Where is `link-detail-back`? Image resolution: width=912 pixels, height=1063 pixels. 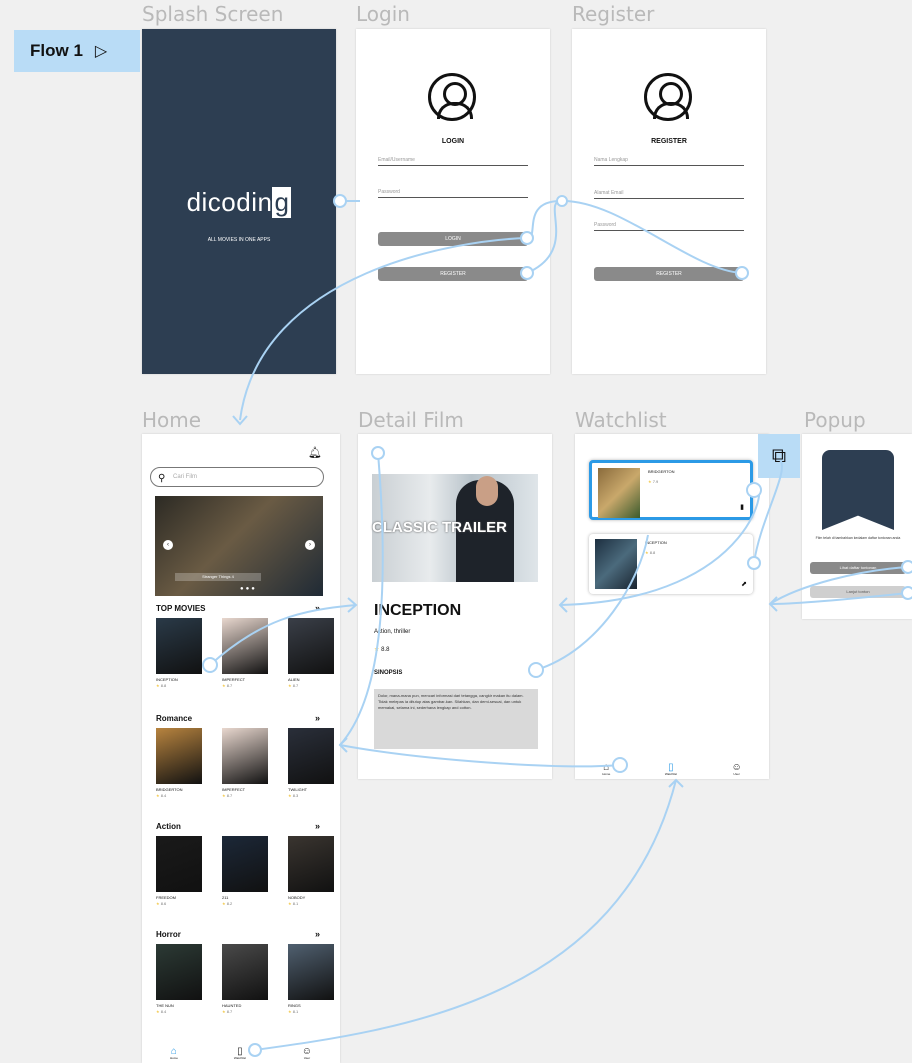
link-detail-back is located at coordinates (361, 599).